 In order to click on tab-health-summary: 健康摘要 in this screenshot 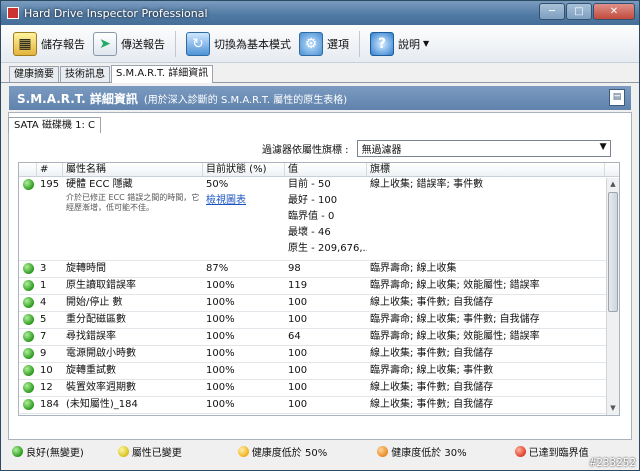, I will do `click(34, 74)`.